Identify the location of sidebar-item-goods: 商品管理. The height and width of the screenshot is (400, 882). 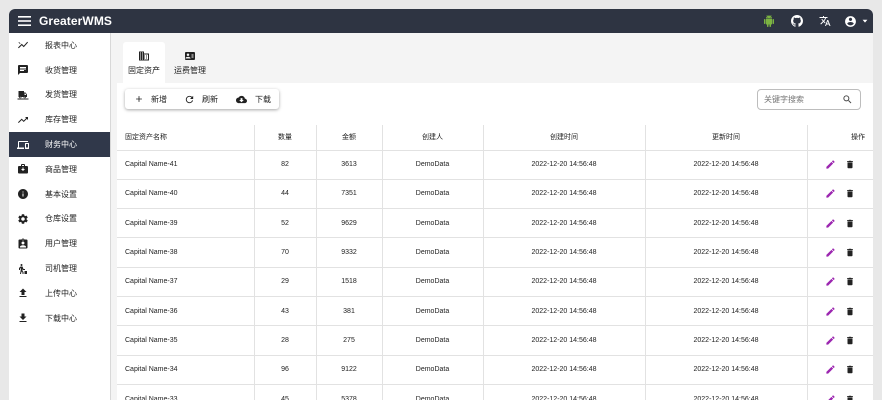
(59, 169).